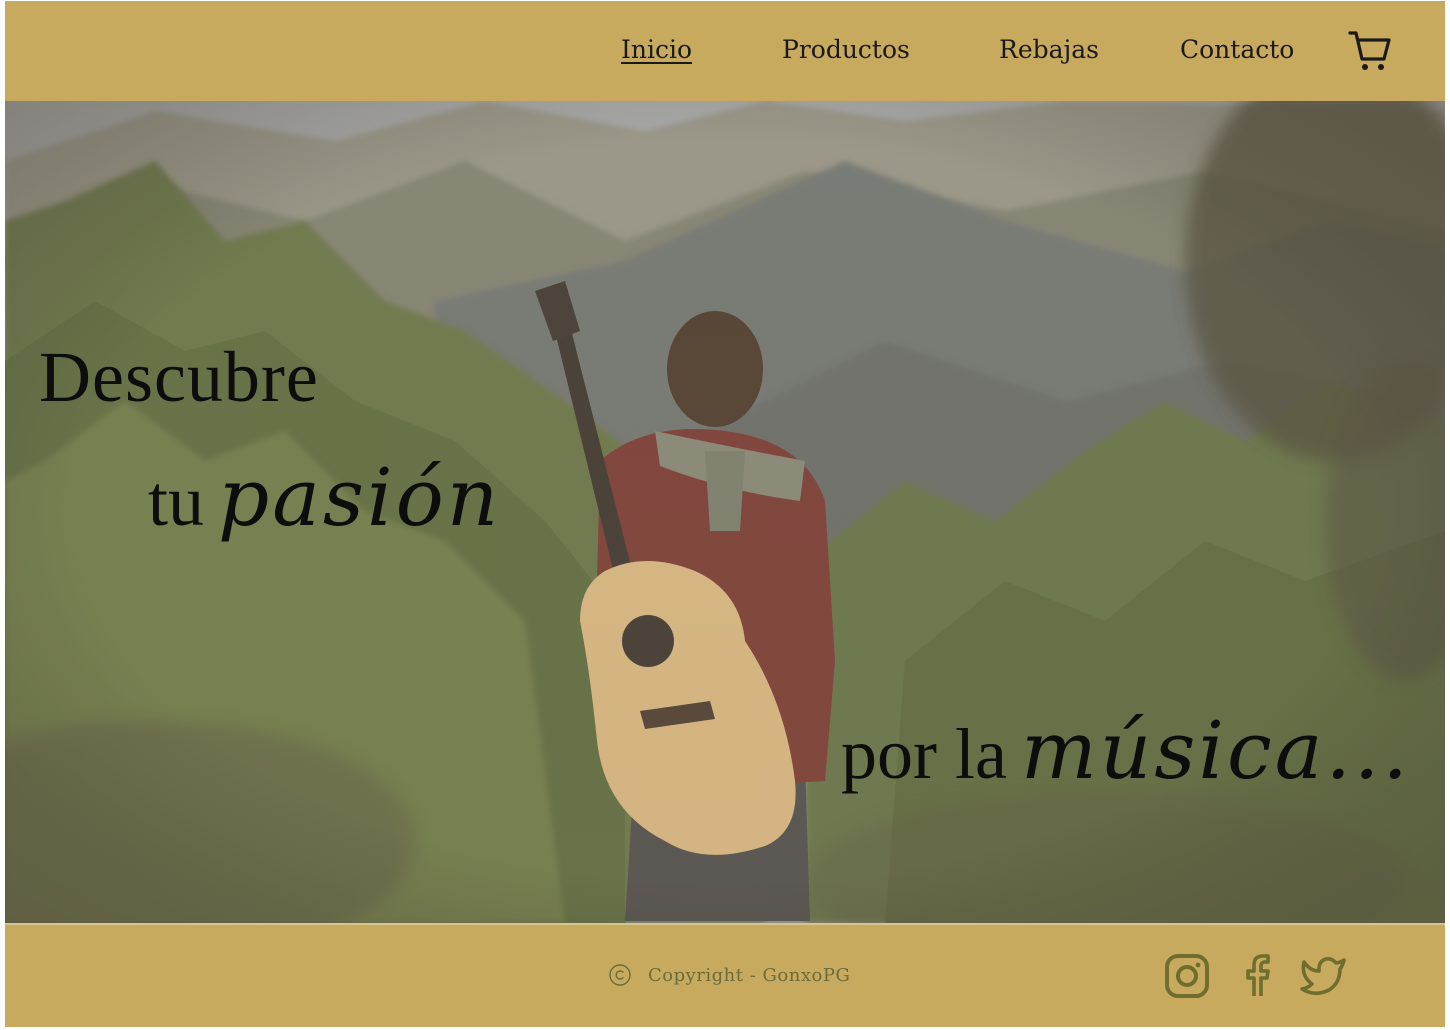 This screenshot has width=1450, height=1030. I want to click on copyright: Copyright - GonxoPG, so click(729, 975).